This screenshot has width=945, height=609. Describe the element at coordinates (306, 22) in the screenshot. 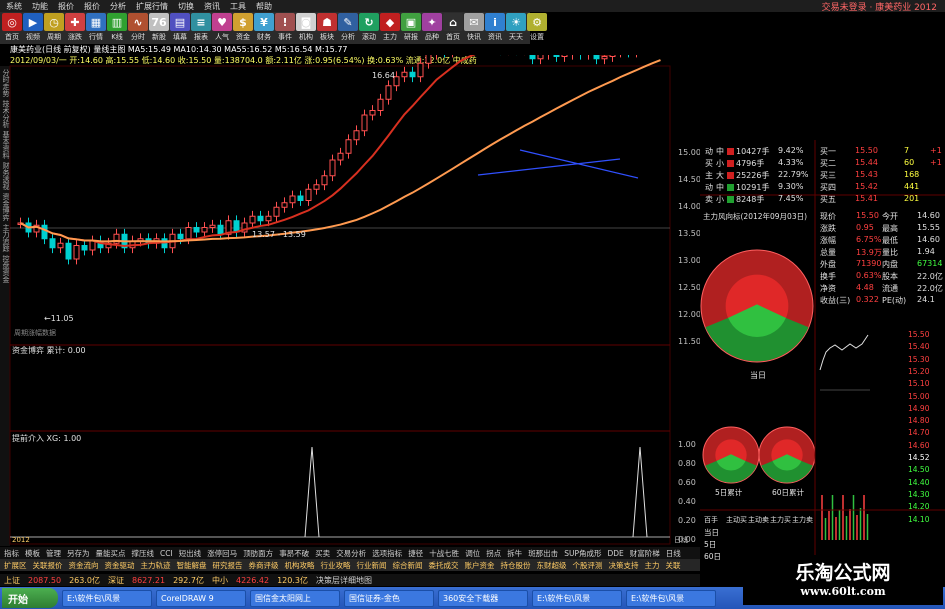

I see `toolbar-icon: ◙` at that location.